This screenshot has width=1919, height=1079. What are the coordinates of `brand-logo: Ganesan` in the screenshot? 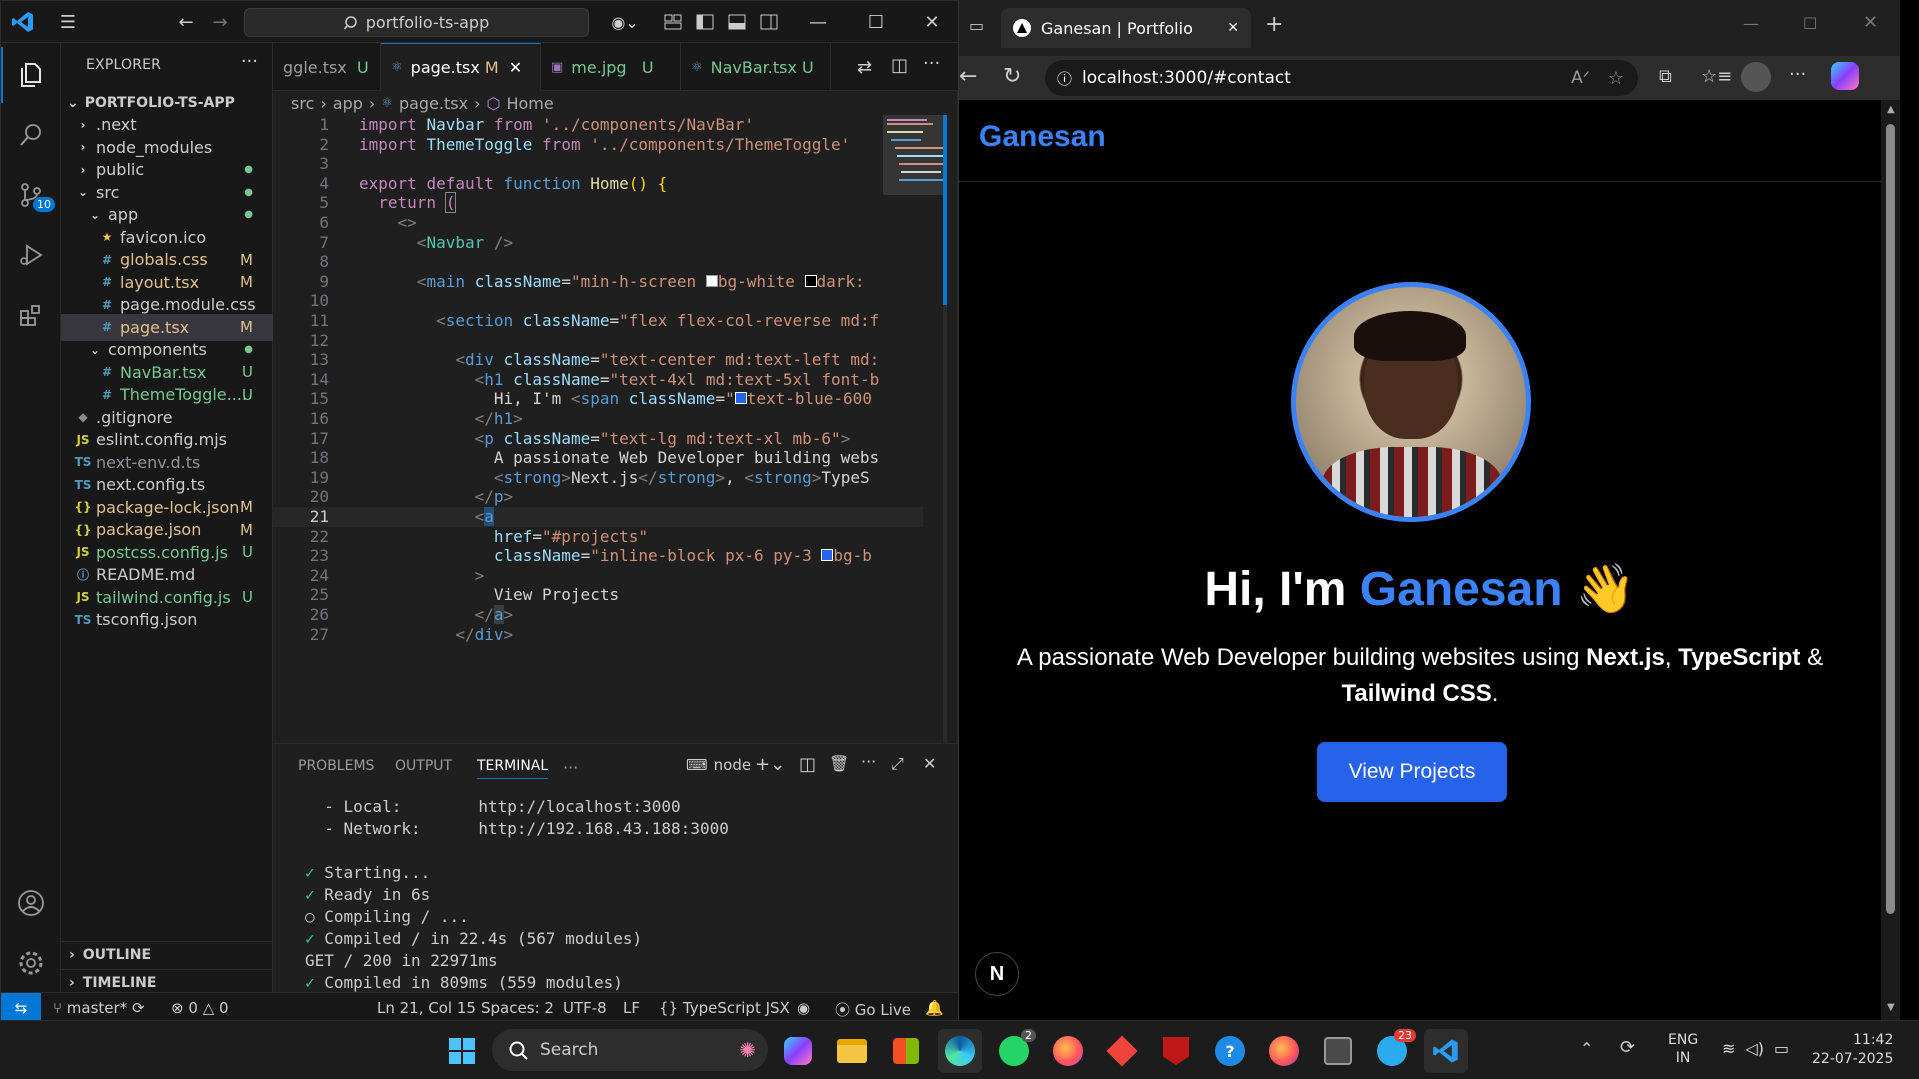 It's located at (1042, 137).